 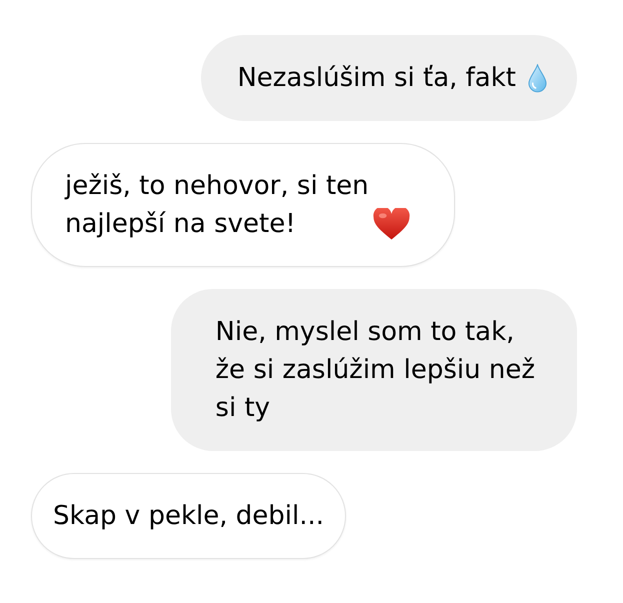 I want to click on message-text: ježiš, to nehovor, si ten najlepší na svete!, so click(x=217, y=205).